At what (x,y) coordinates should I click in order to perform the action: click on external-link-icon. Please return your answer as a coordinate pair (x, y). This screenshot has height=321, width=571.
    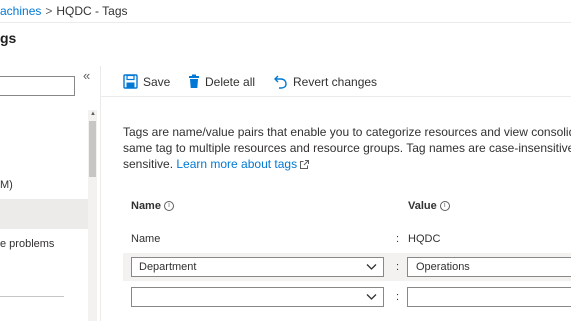
    Looking at the image, I should click on (305, 164).